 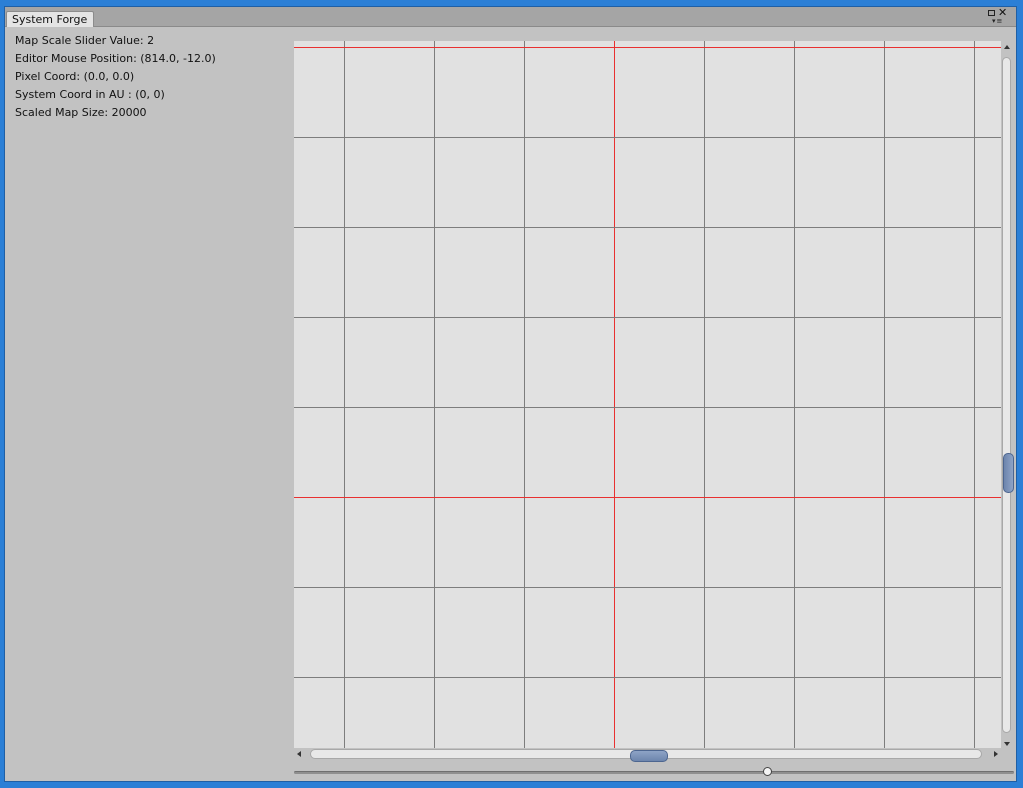 I want to click on vertical-scrollbar, so click(x=1007, y=394).